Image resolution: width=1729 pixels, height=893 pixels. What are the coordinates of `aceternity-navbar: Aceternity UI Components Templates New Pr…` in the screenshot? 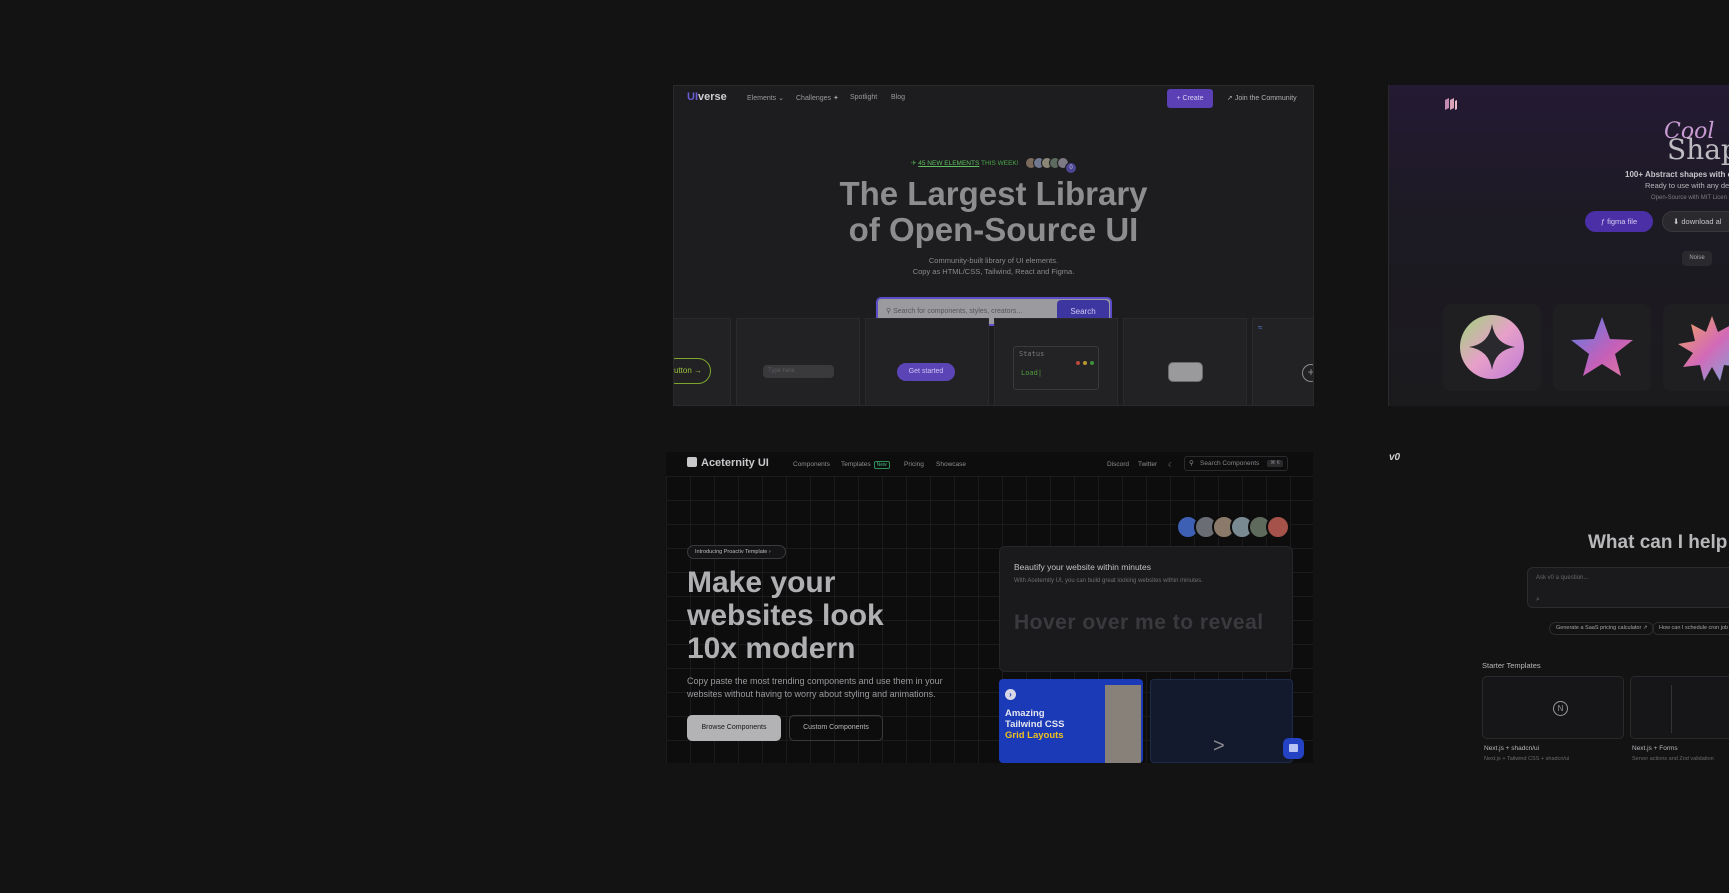 It's located at (989, 464).